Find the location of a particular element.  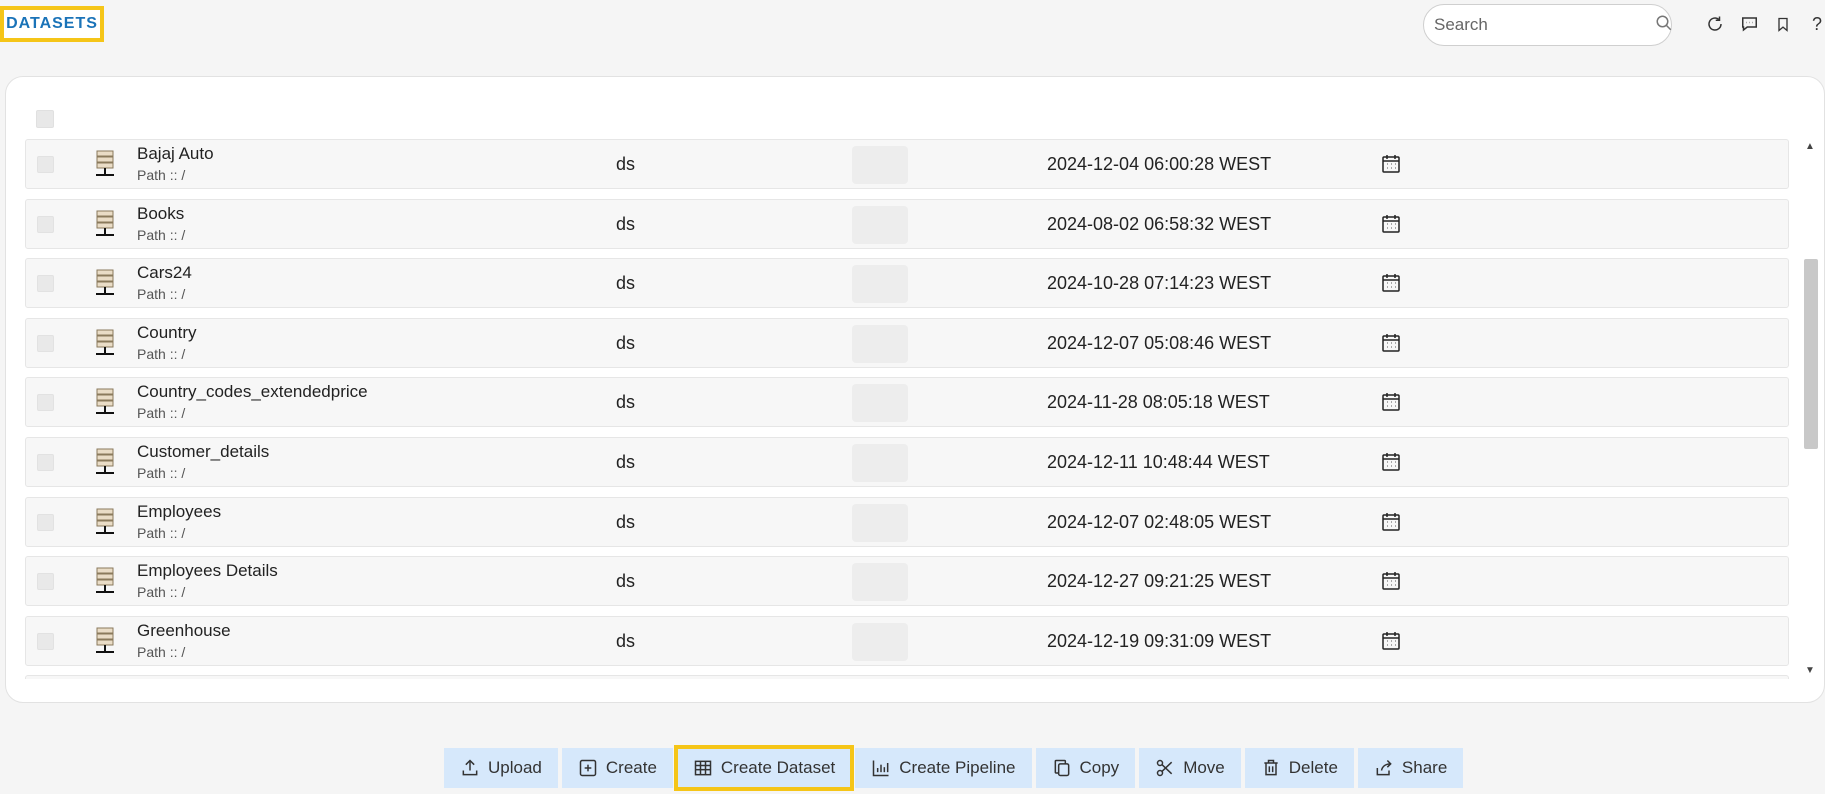

dataset-name: Cars24 is located at coordinates (164, 273).